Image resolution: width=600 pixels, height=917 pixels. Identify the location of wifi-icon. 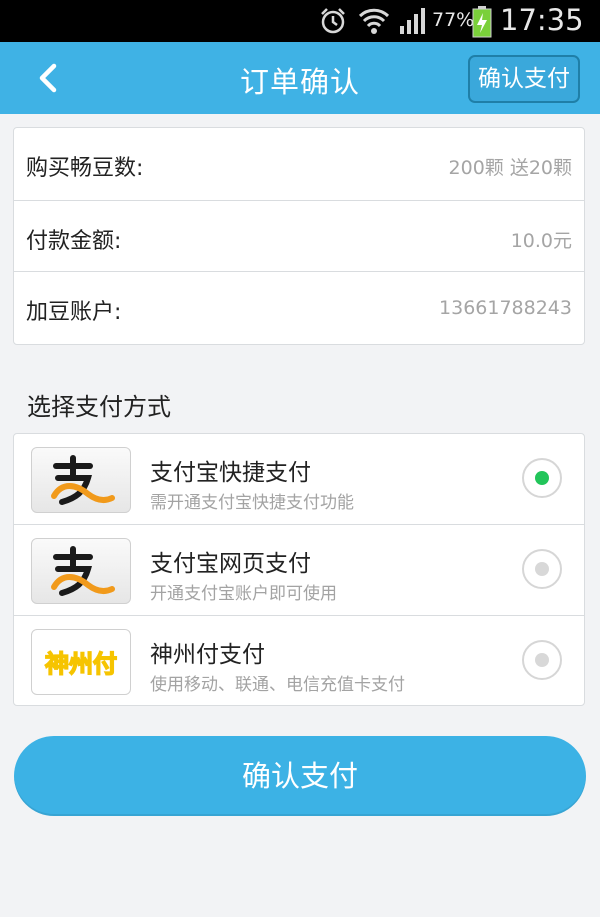
(374, 23).